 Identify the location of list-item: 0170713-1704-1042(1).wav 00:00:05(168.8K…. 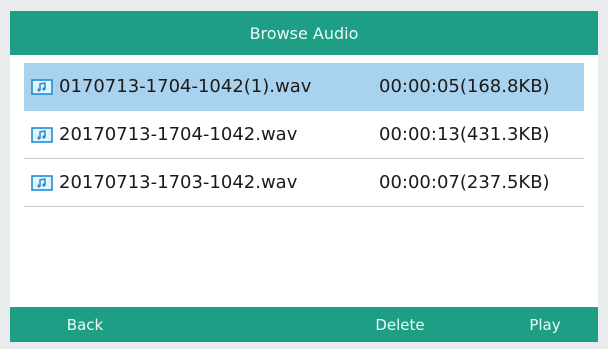
(304, 87).